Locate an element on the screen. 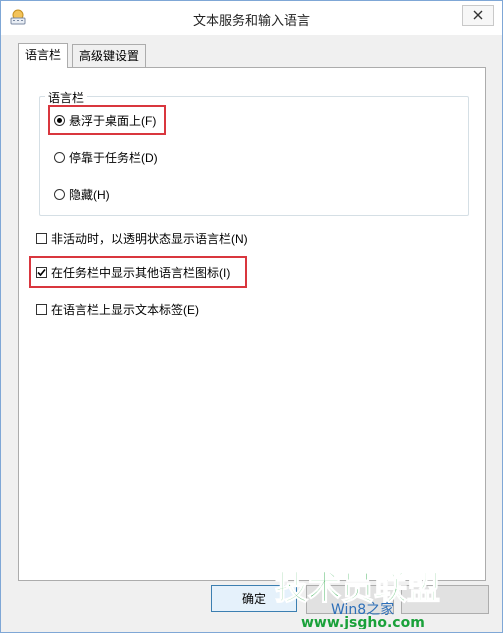 The height and width of the screenshot is (633, 503). checkbox-label: 在语言栏上显示文本标签(E) is located at coordinates (125, 309).